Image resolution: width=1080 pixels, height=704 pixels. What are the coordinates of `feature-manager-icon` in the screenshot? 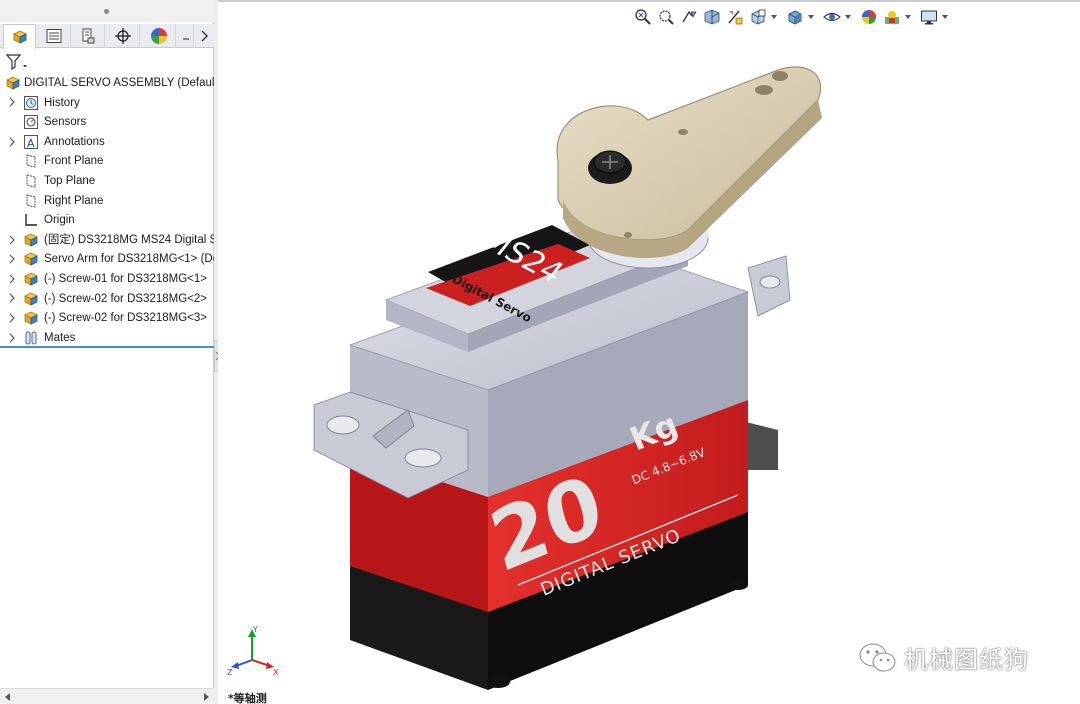 It's located at (19, 37).